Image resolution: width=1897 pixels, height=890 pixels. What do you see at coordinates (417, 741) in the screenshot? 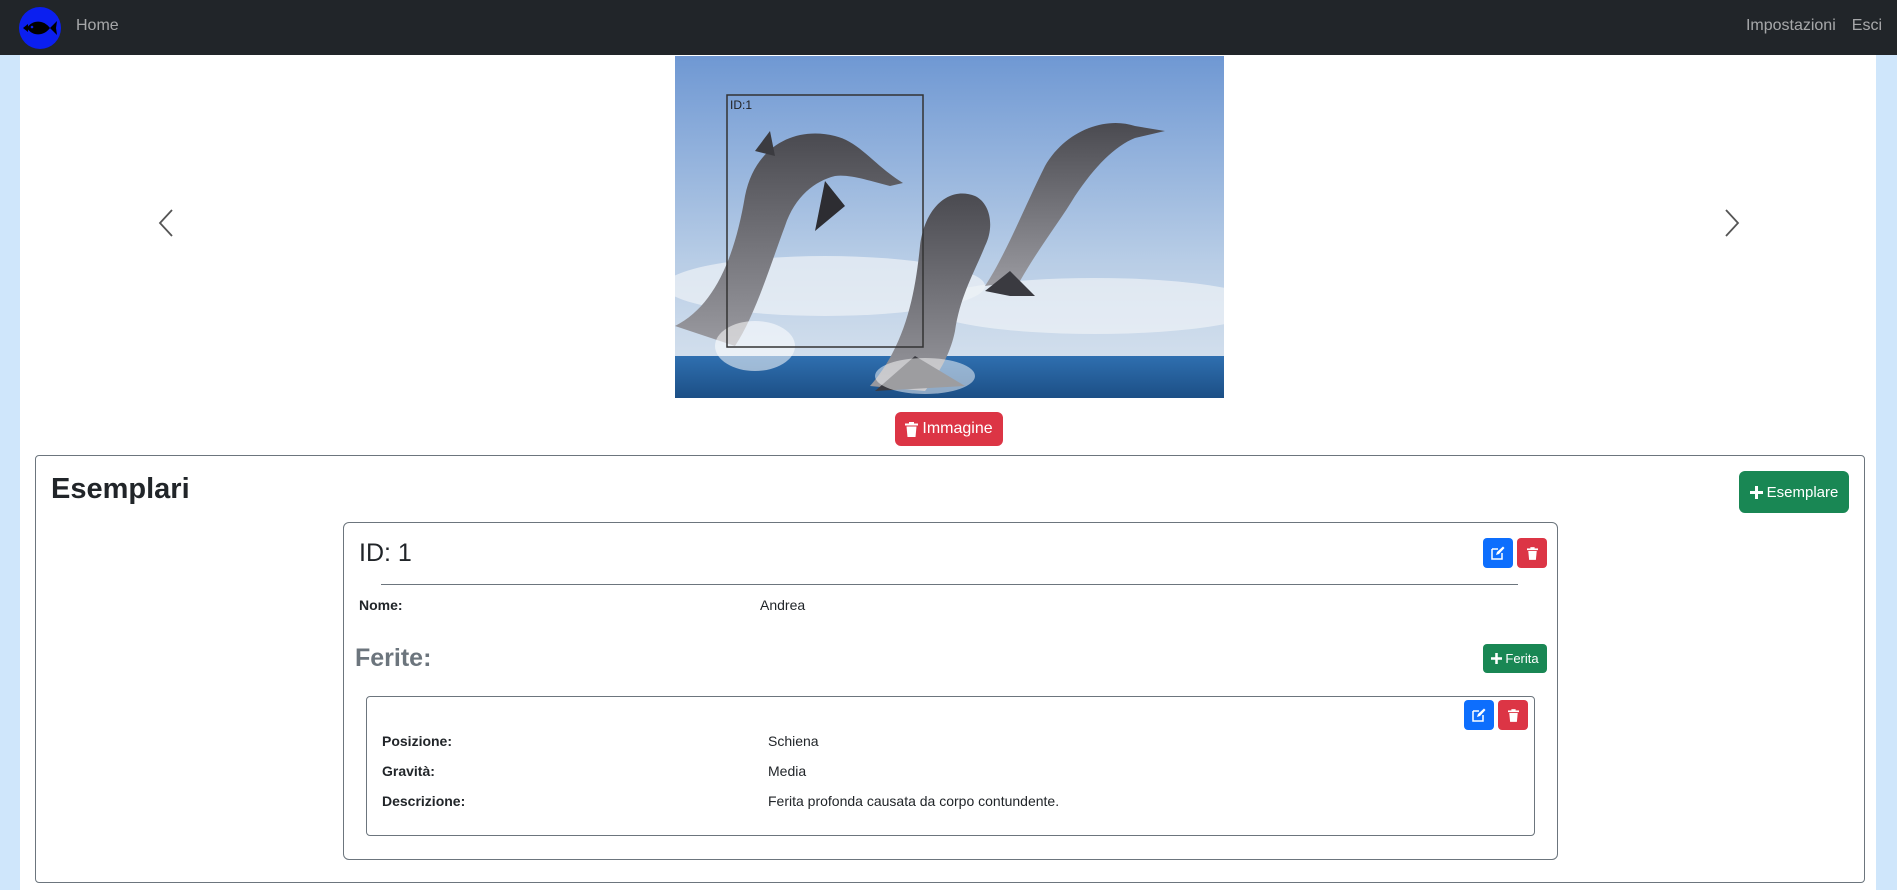
I see `position-label: Posizione:` at bounding box center [417, 741].